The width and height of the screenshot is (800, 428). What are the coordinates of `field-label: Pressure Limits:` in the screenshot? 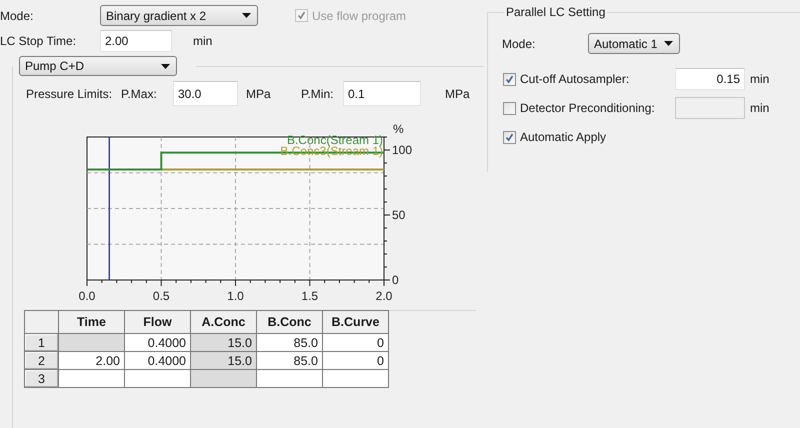 It's located at (70, 93).